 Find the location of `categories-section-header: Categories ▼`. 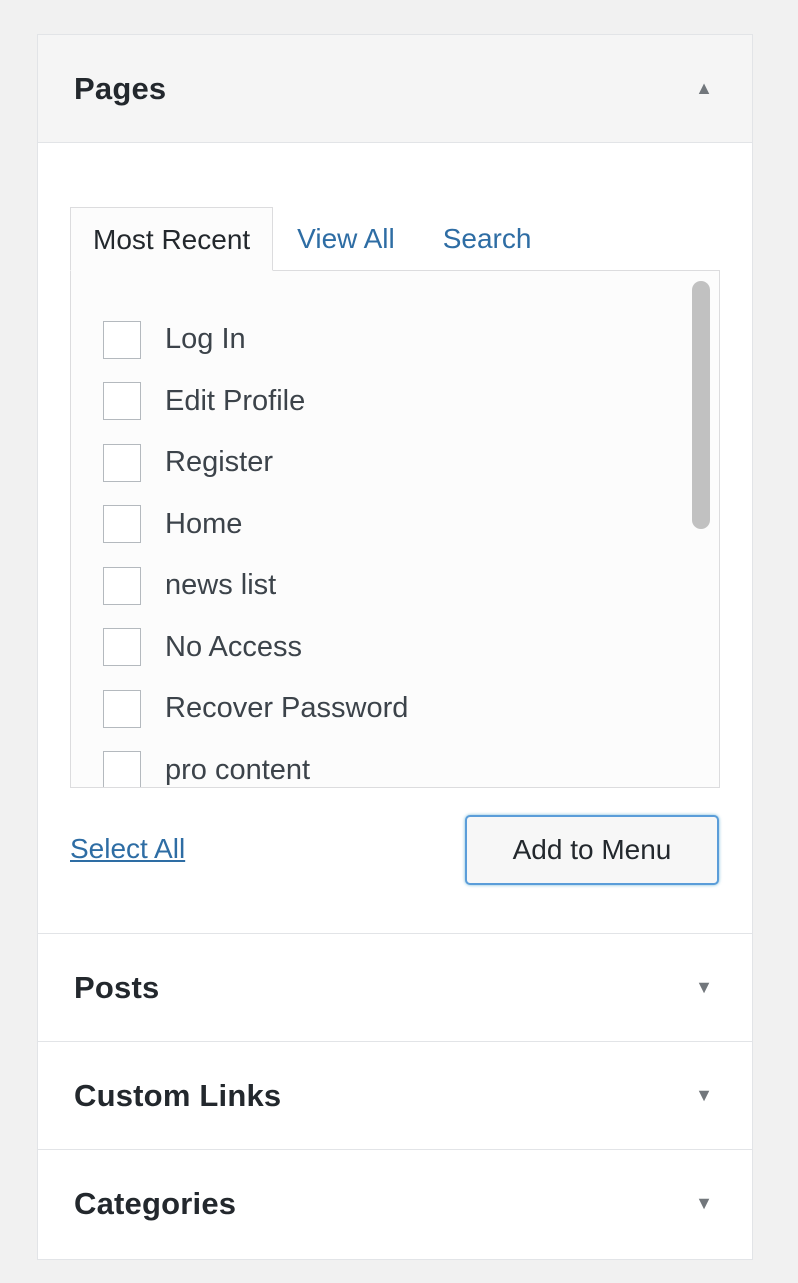

categories-section-header: Categories ▼ is located at coordinates (395, 1203).